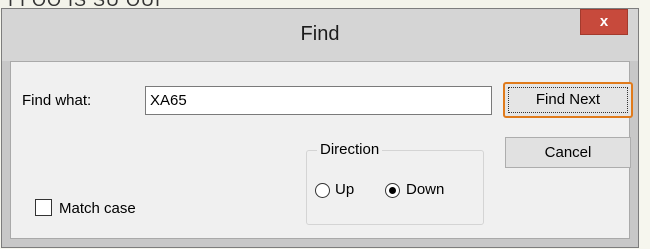 This screenshot has height=249, width=650. I want to click on match-case-checkbox, so click(43, 207).